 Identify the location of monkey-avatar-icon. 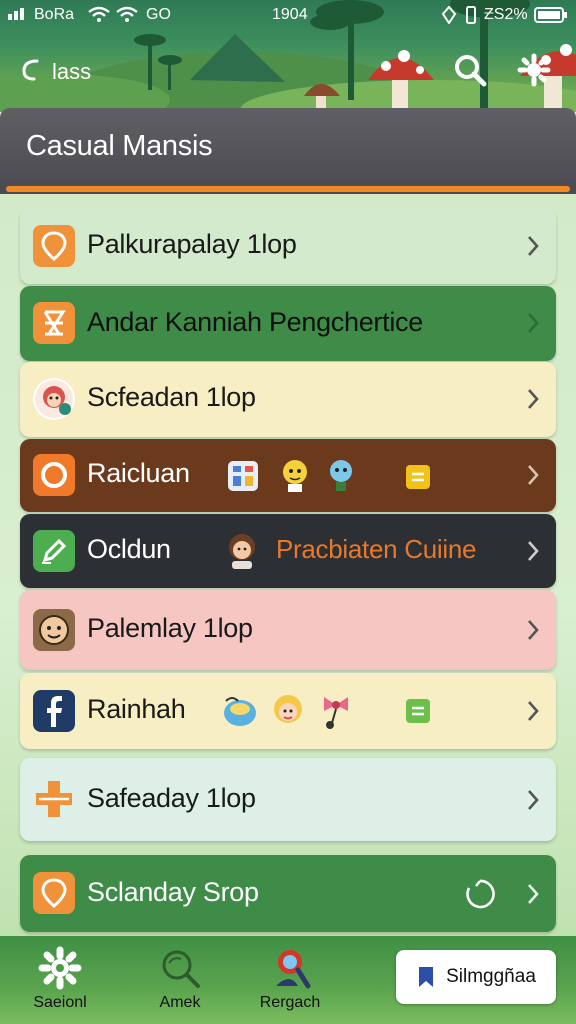
(54, 399).